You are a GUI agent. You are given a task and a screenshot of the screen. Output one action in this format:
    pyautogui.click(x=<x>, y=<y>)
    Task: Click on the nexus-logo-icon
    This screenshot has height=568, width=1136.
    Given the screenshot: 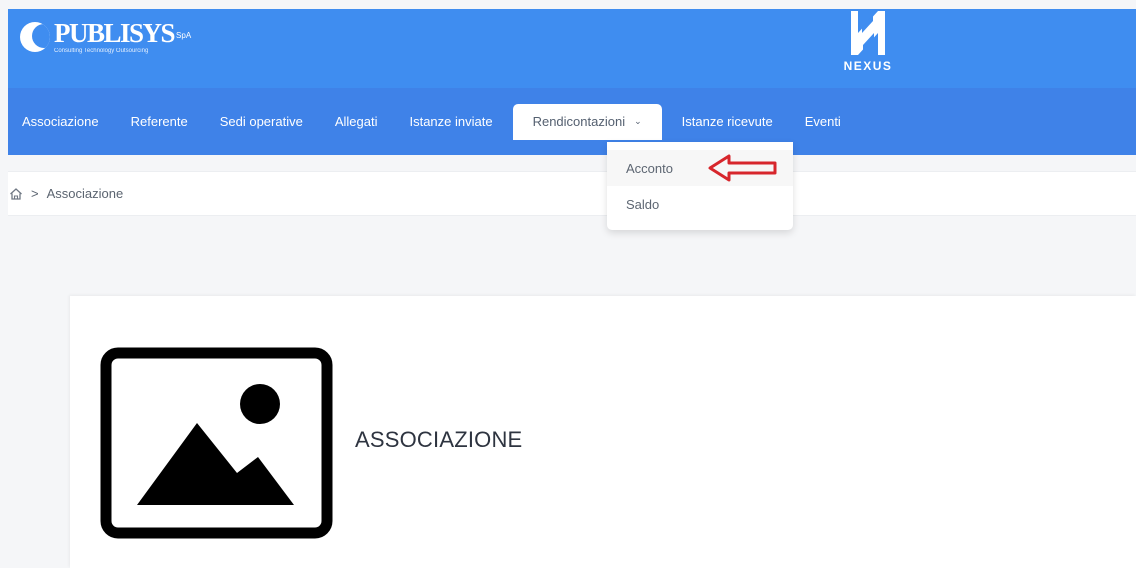 What is the action you would take?
    pyautogui.click(x=868, y=33)
    